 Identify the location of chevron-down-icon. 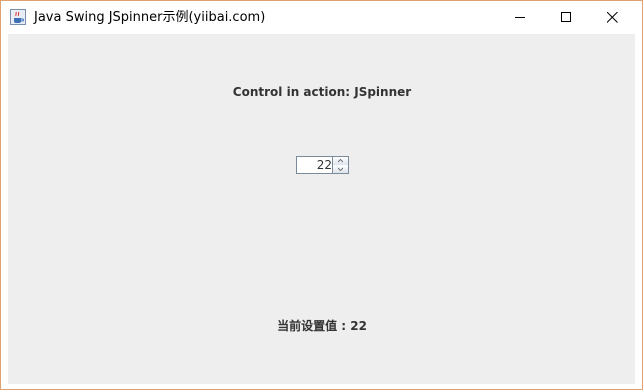
(340, 169).